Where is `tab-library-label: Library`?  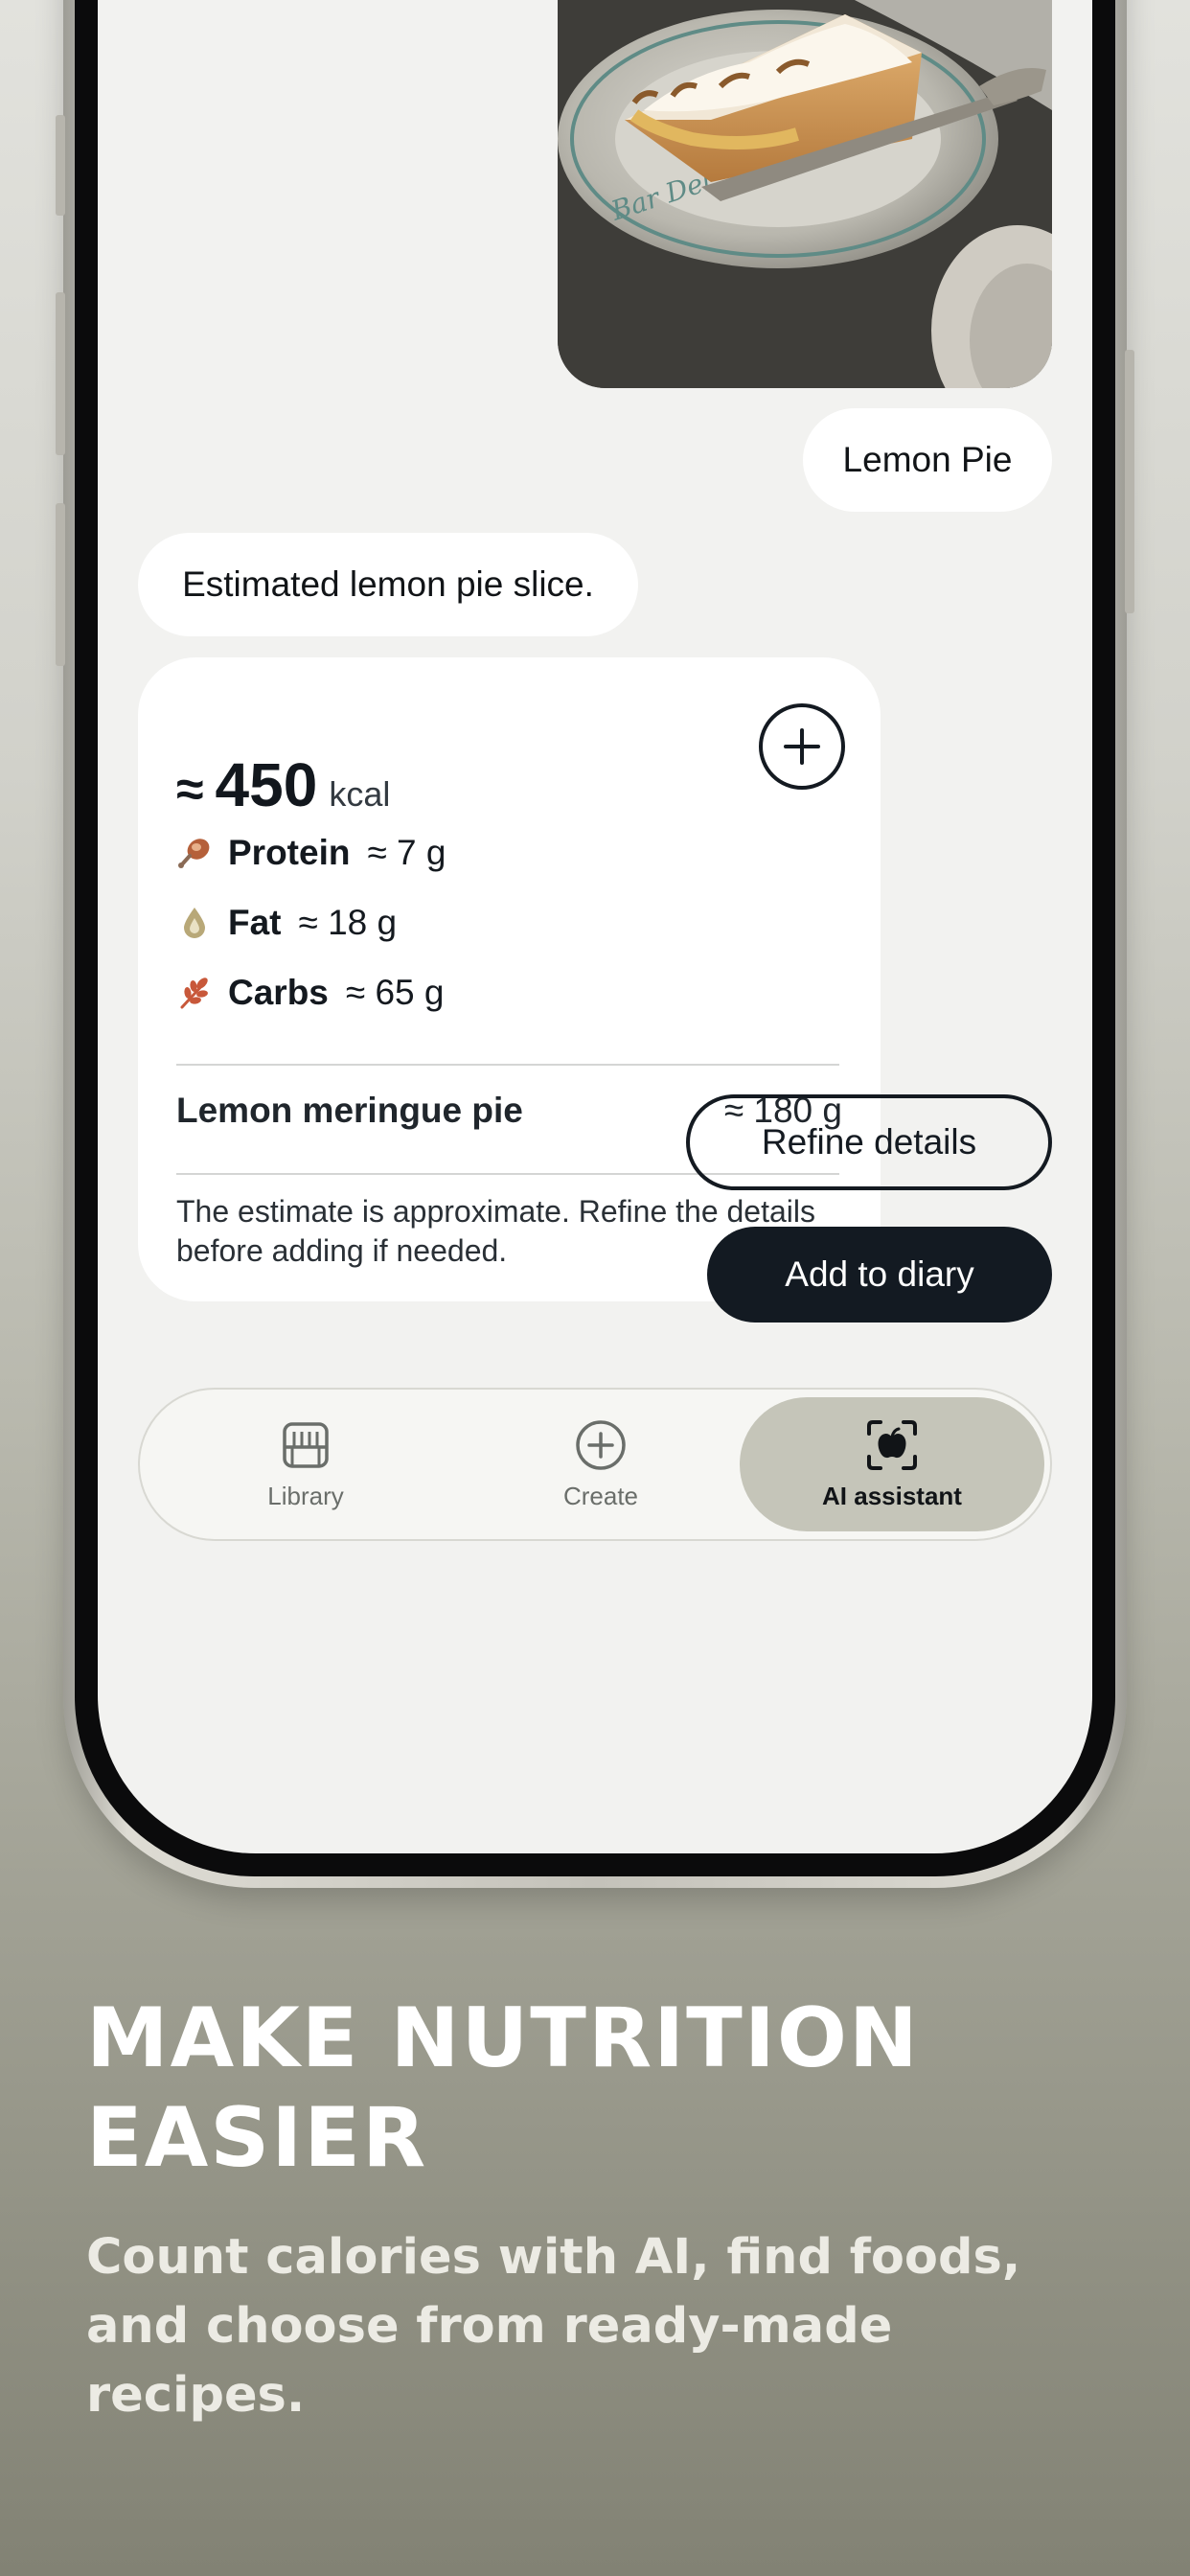 tab-library-label: Library is located at coordinates (305, 1495).